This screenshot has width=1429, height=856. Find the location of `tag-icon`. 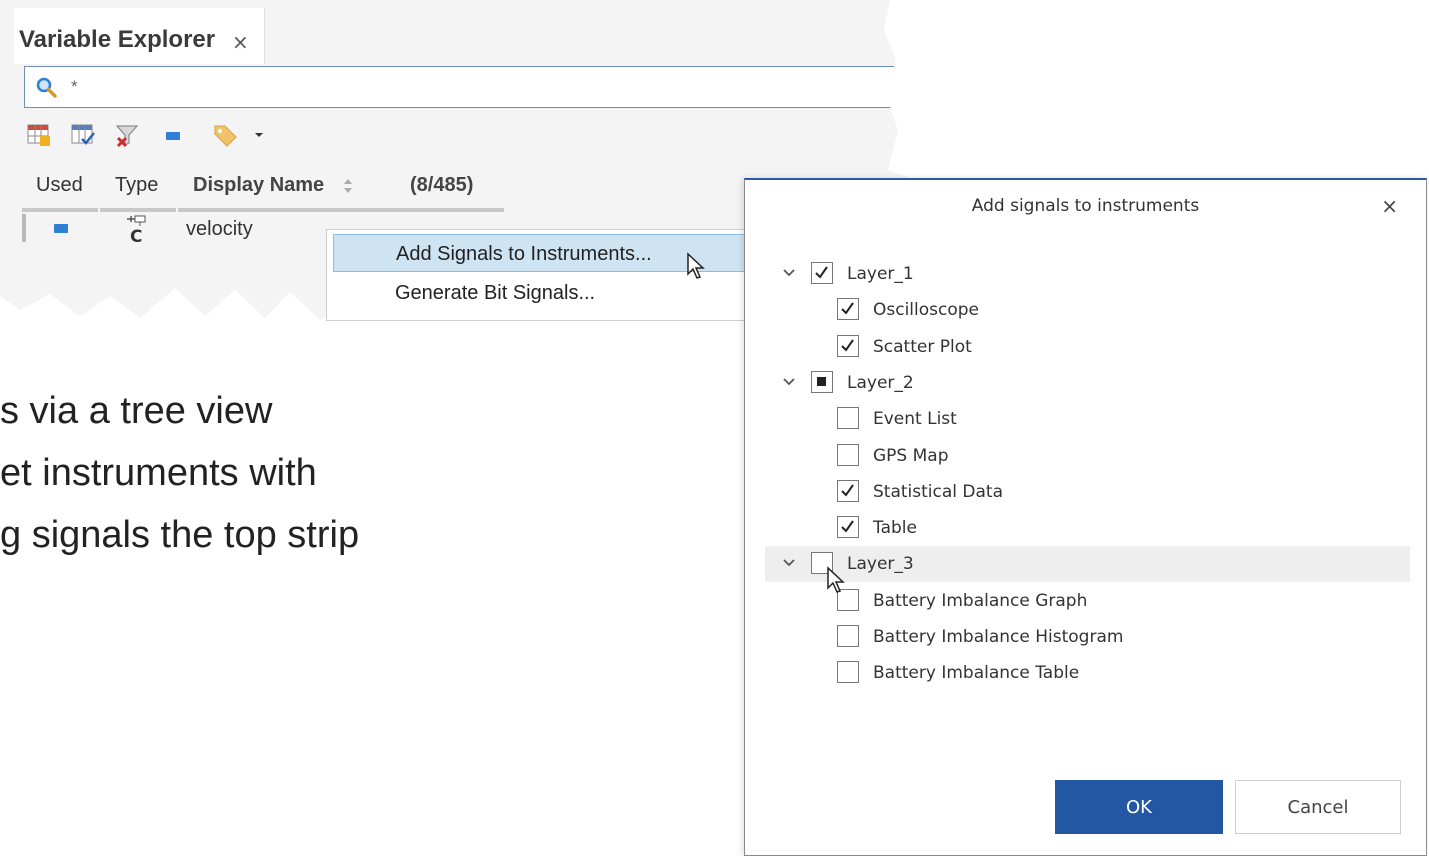

tag-icon is located at coordinates (225, 135).